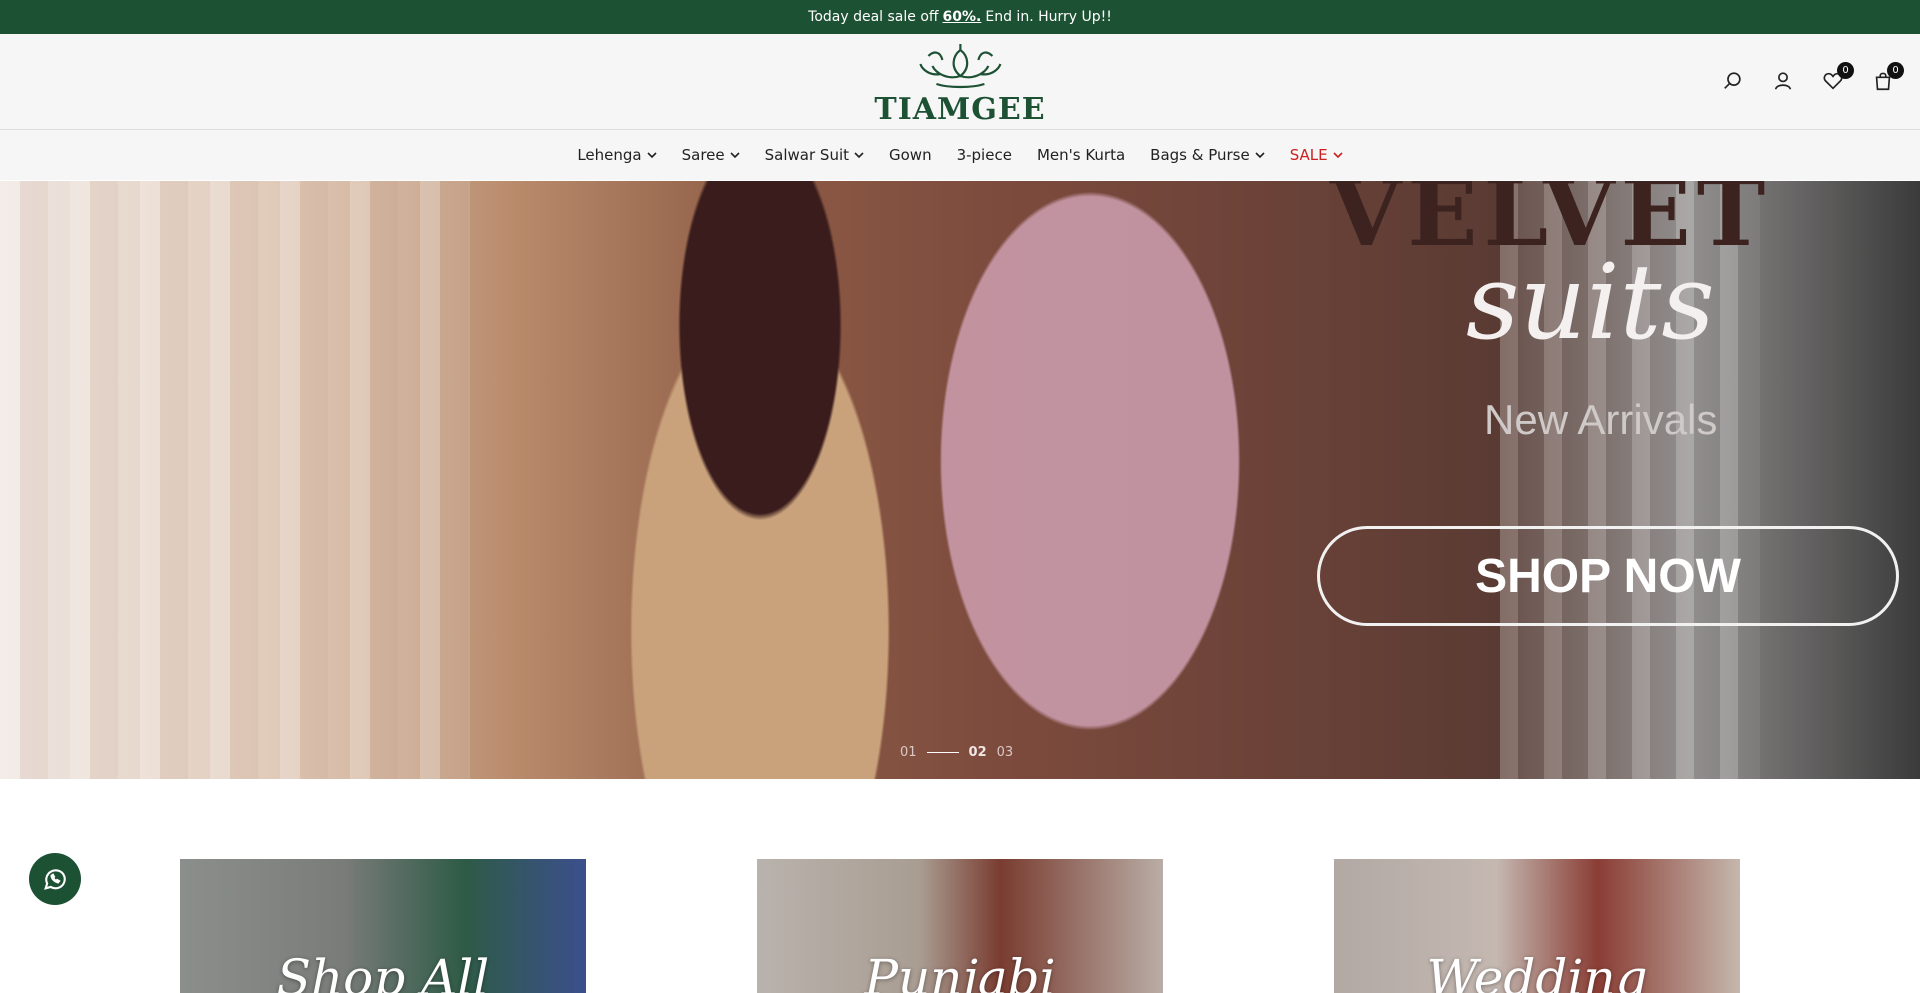 The height and width of the screenshot is (993, 1920). What do you see at coordinates (942, 752) in the screenshot?
I see `slide-progress-line` at bounding box center [942, 752].